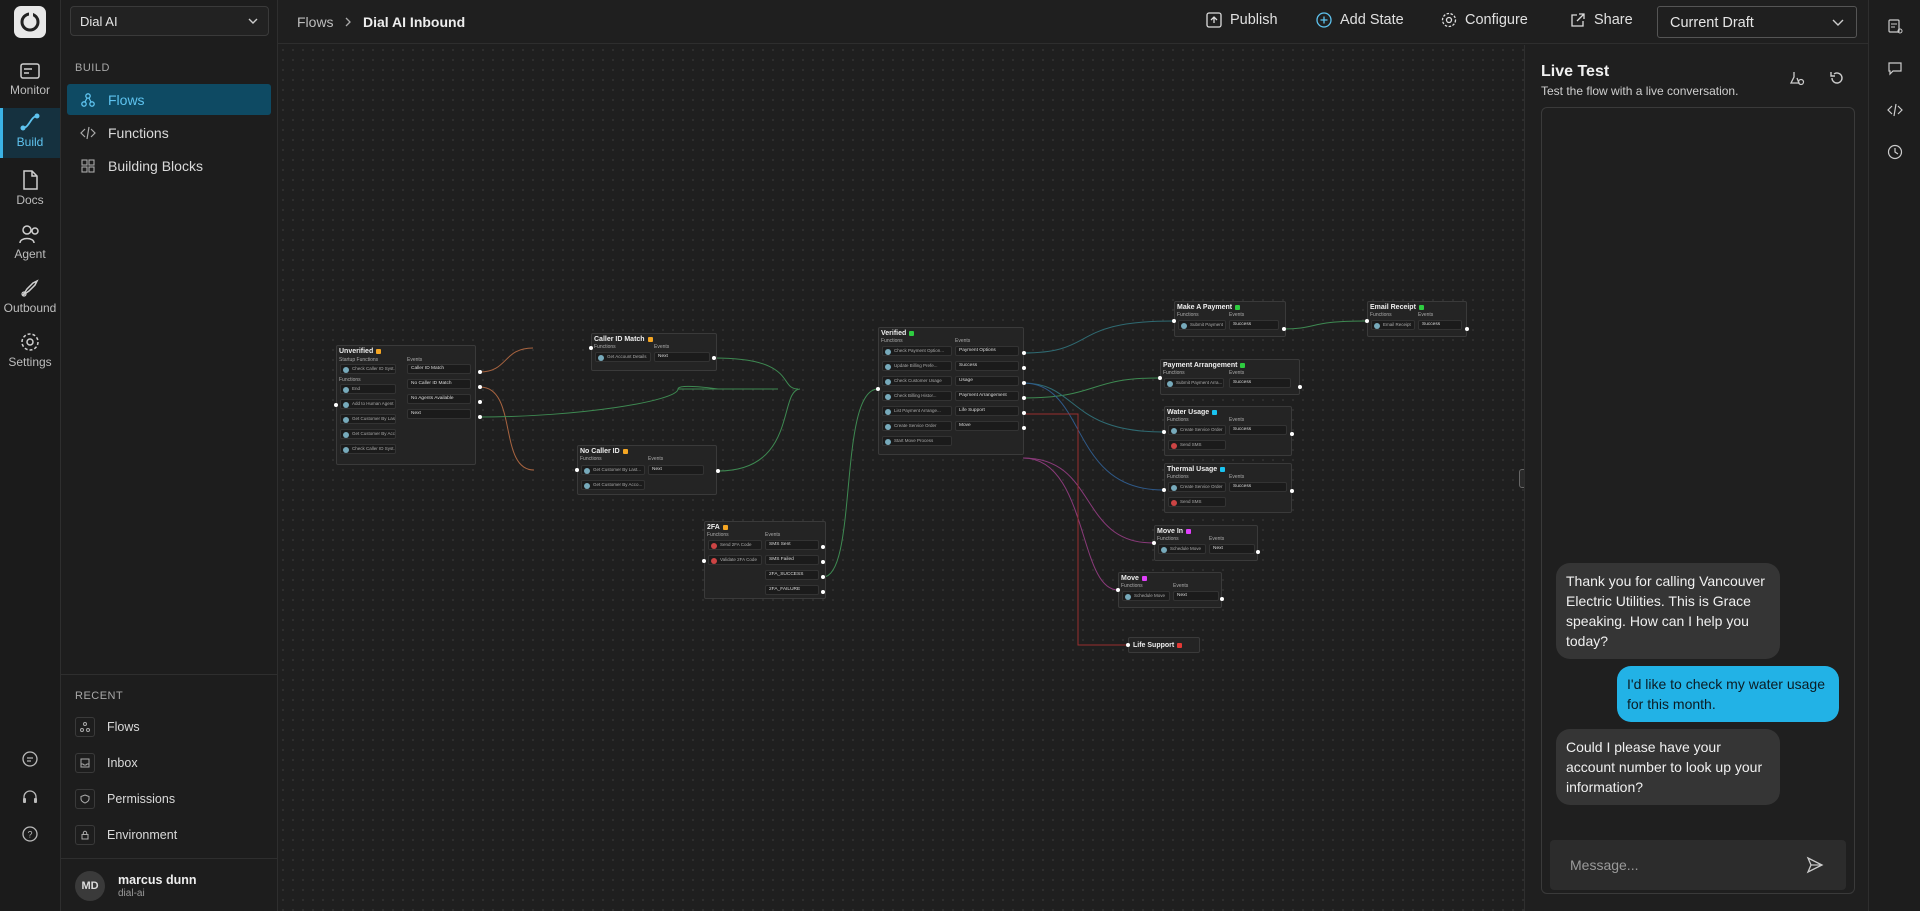 This screenshot has width=1920, height=911. I want to click on reset-icon, so click(1837, 80).